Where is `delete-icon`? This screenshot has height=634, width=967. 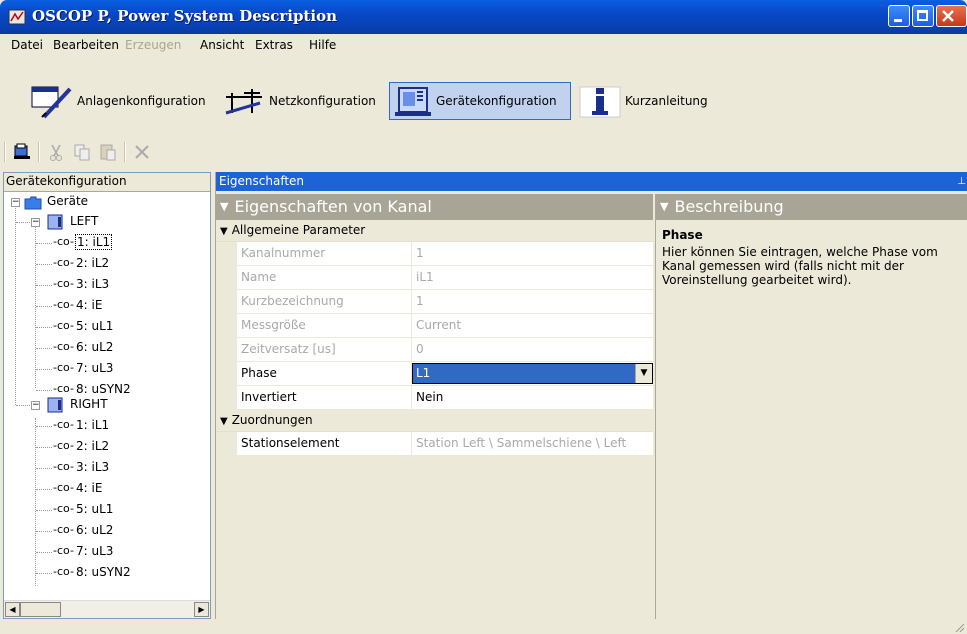 delete-icon is located at coordinates (142, 152).